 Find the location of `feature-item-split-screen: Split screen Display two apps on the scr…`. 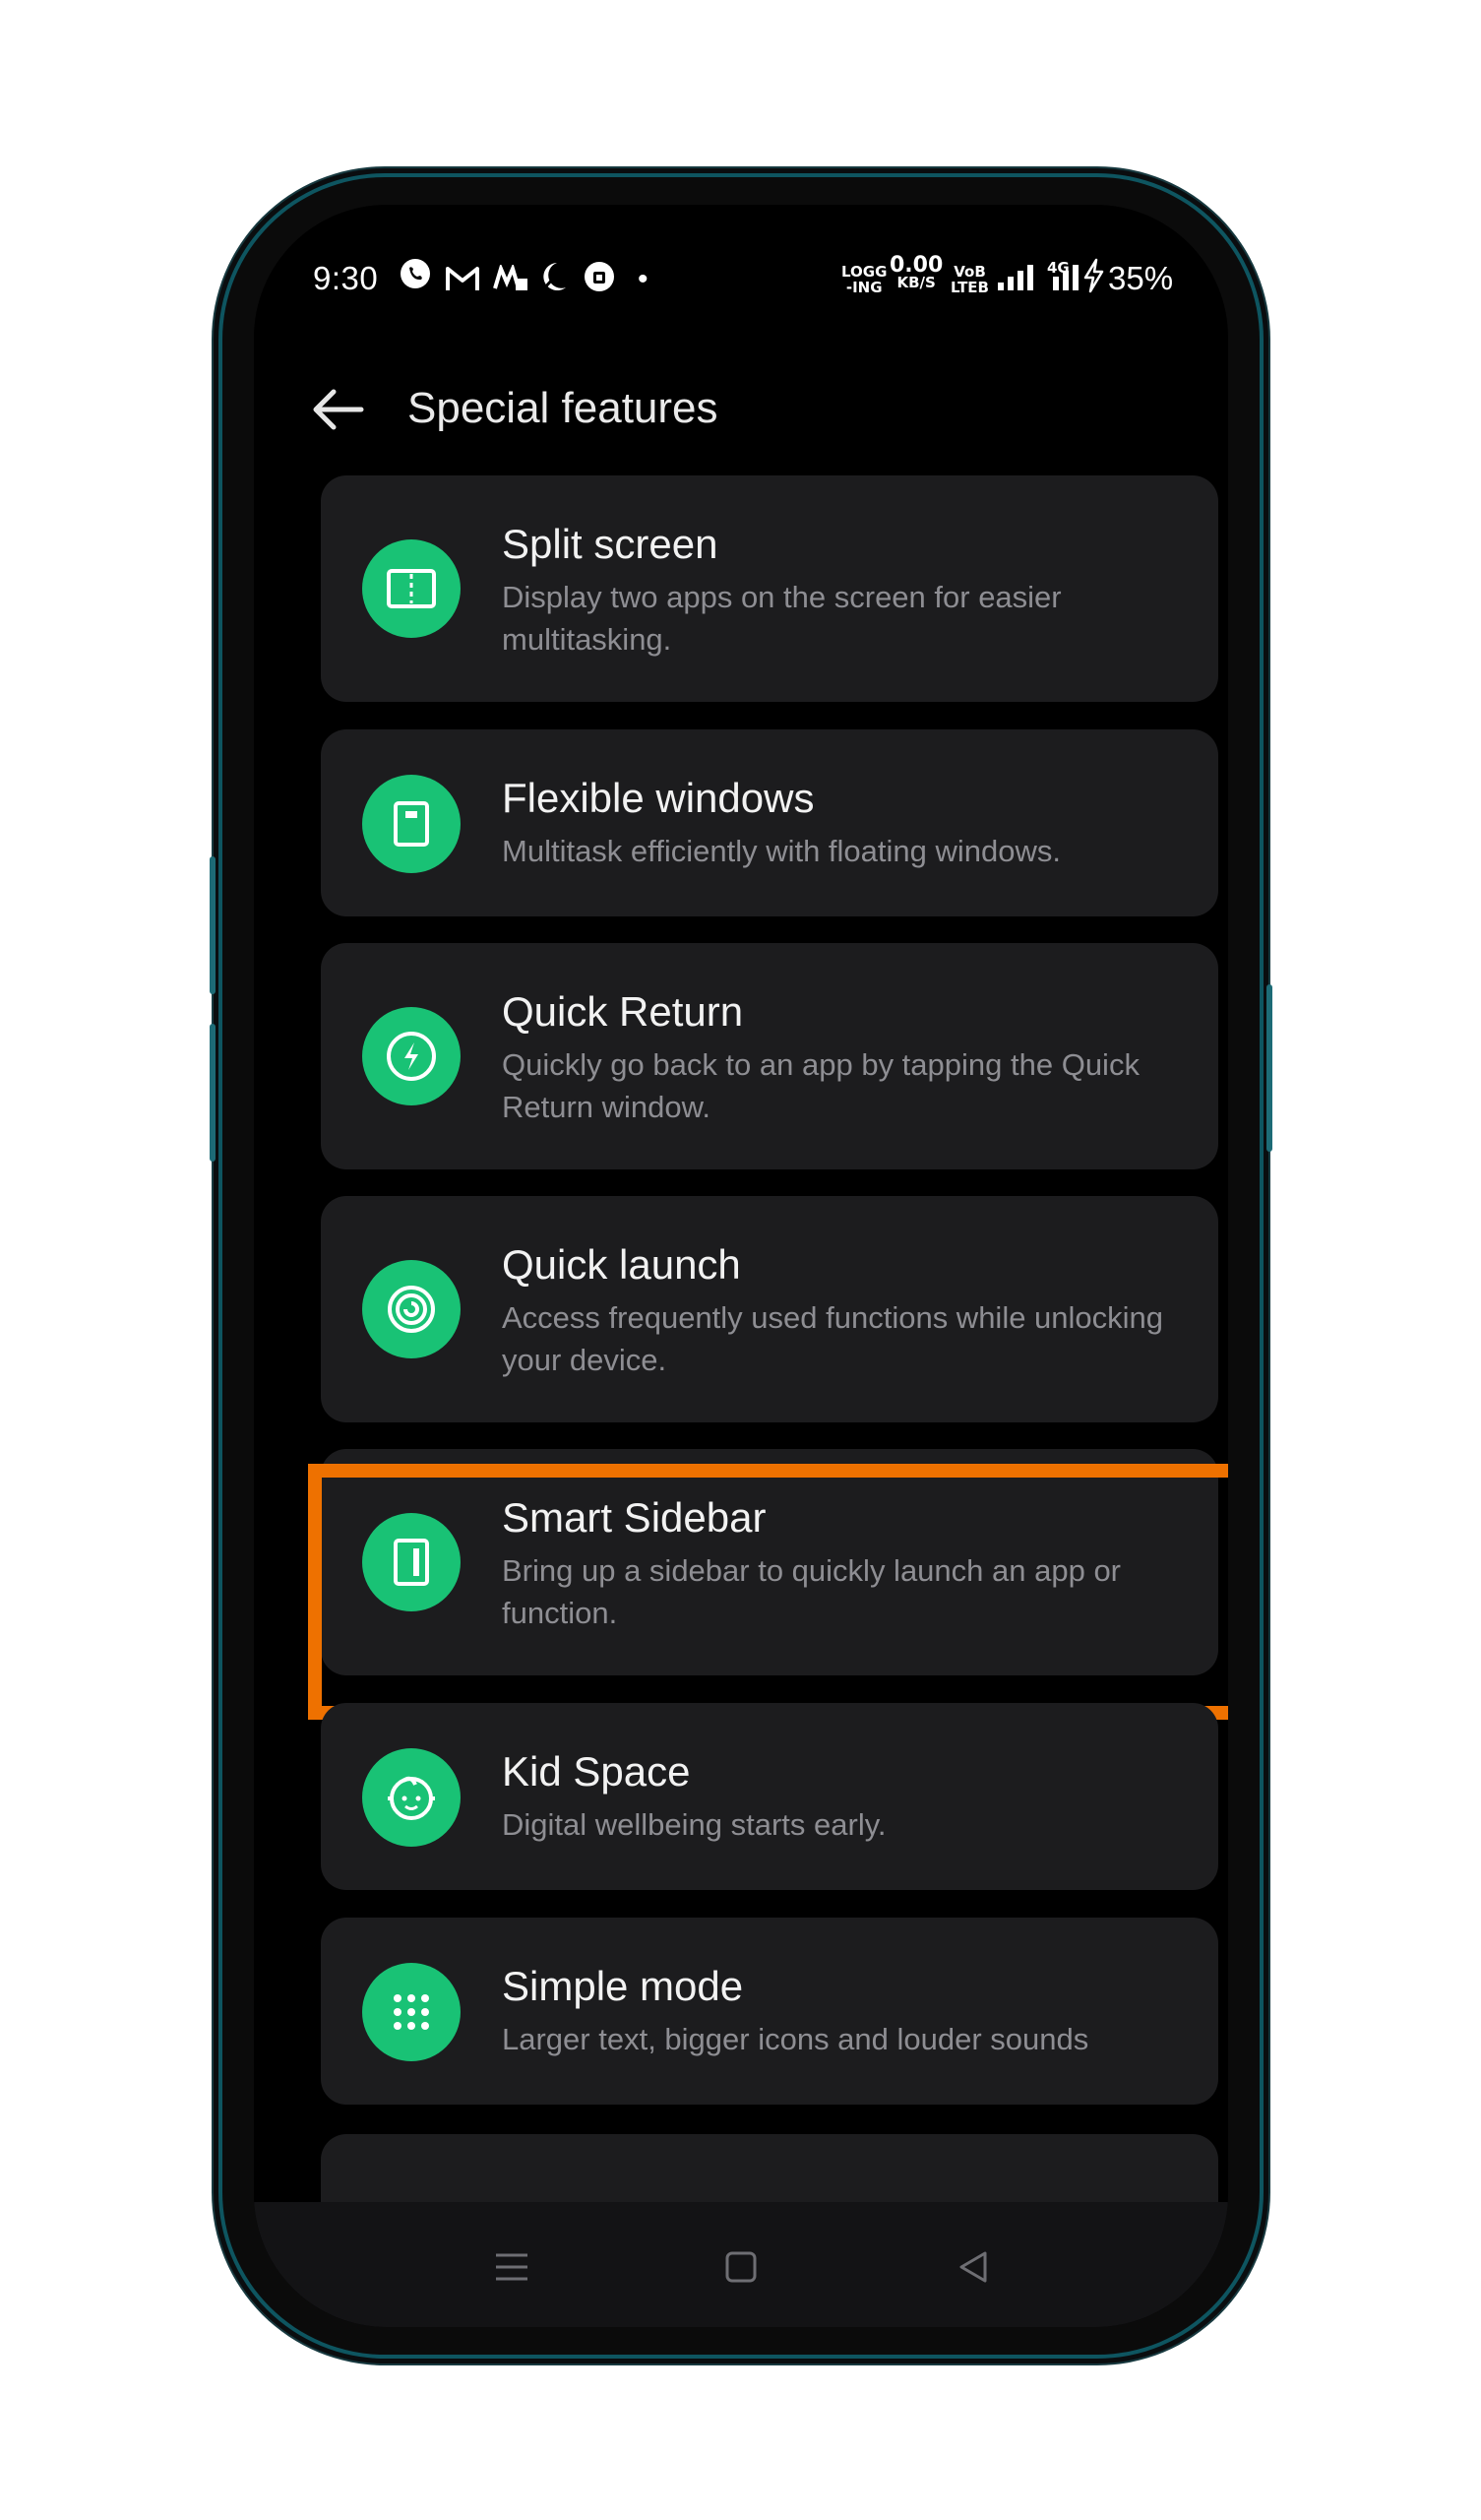

feature-item-split-screen: Split screen Display two apps on the scr… is located at coordinates (769, 588).